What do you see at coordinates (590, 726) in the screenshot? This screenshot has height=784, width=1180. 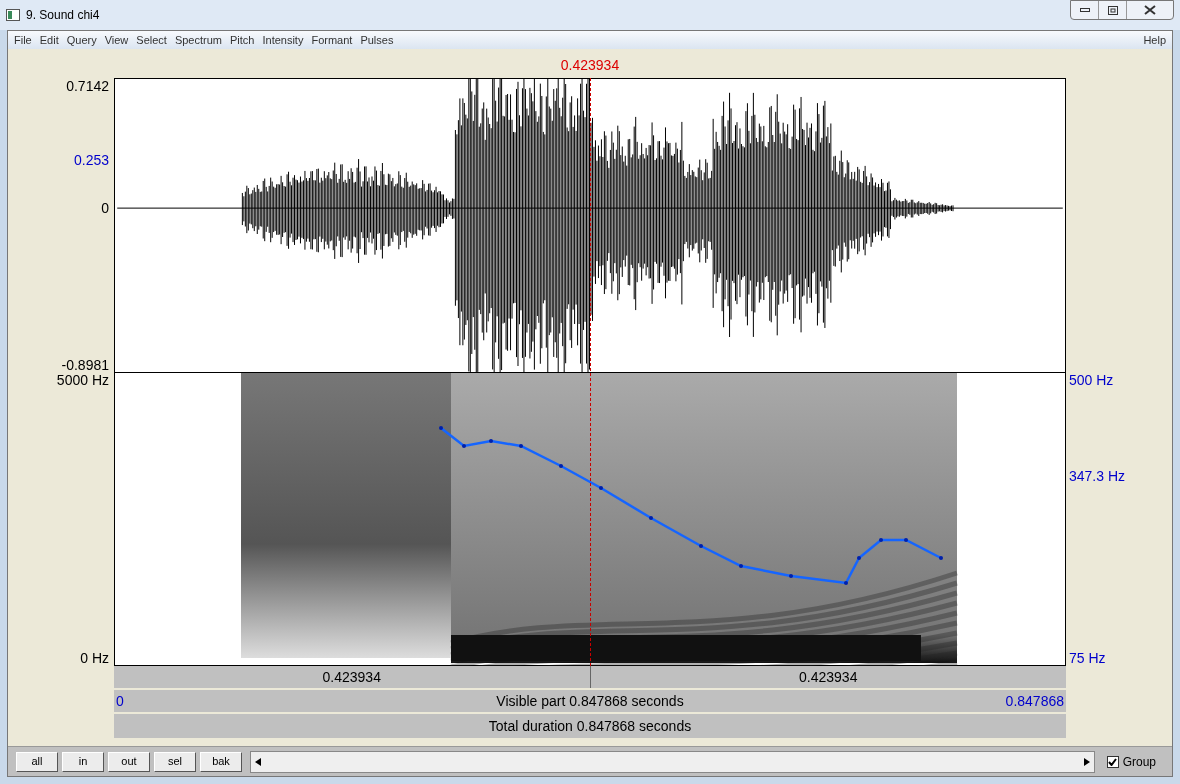 I see `total-duration-bar: Total duration 0.847868 seconds` at bounding box center [590, 726].